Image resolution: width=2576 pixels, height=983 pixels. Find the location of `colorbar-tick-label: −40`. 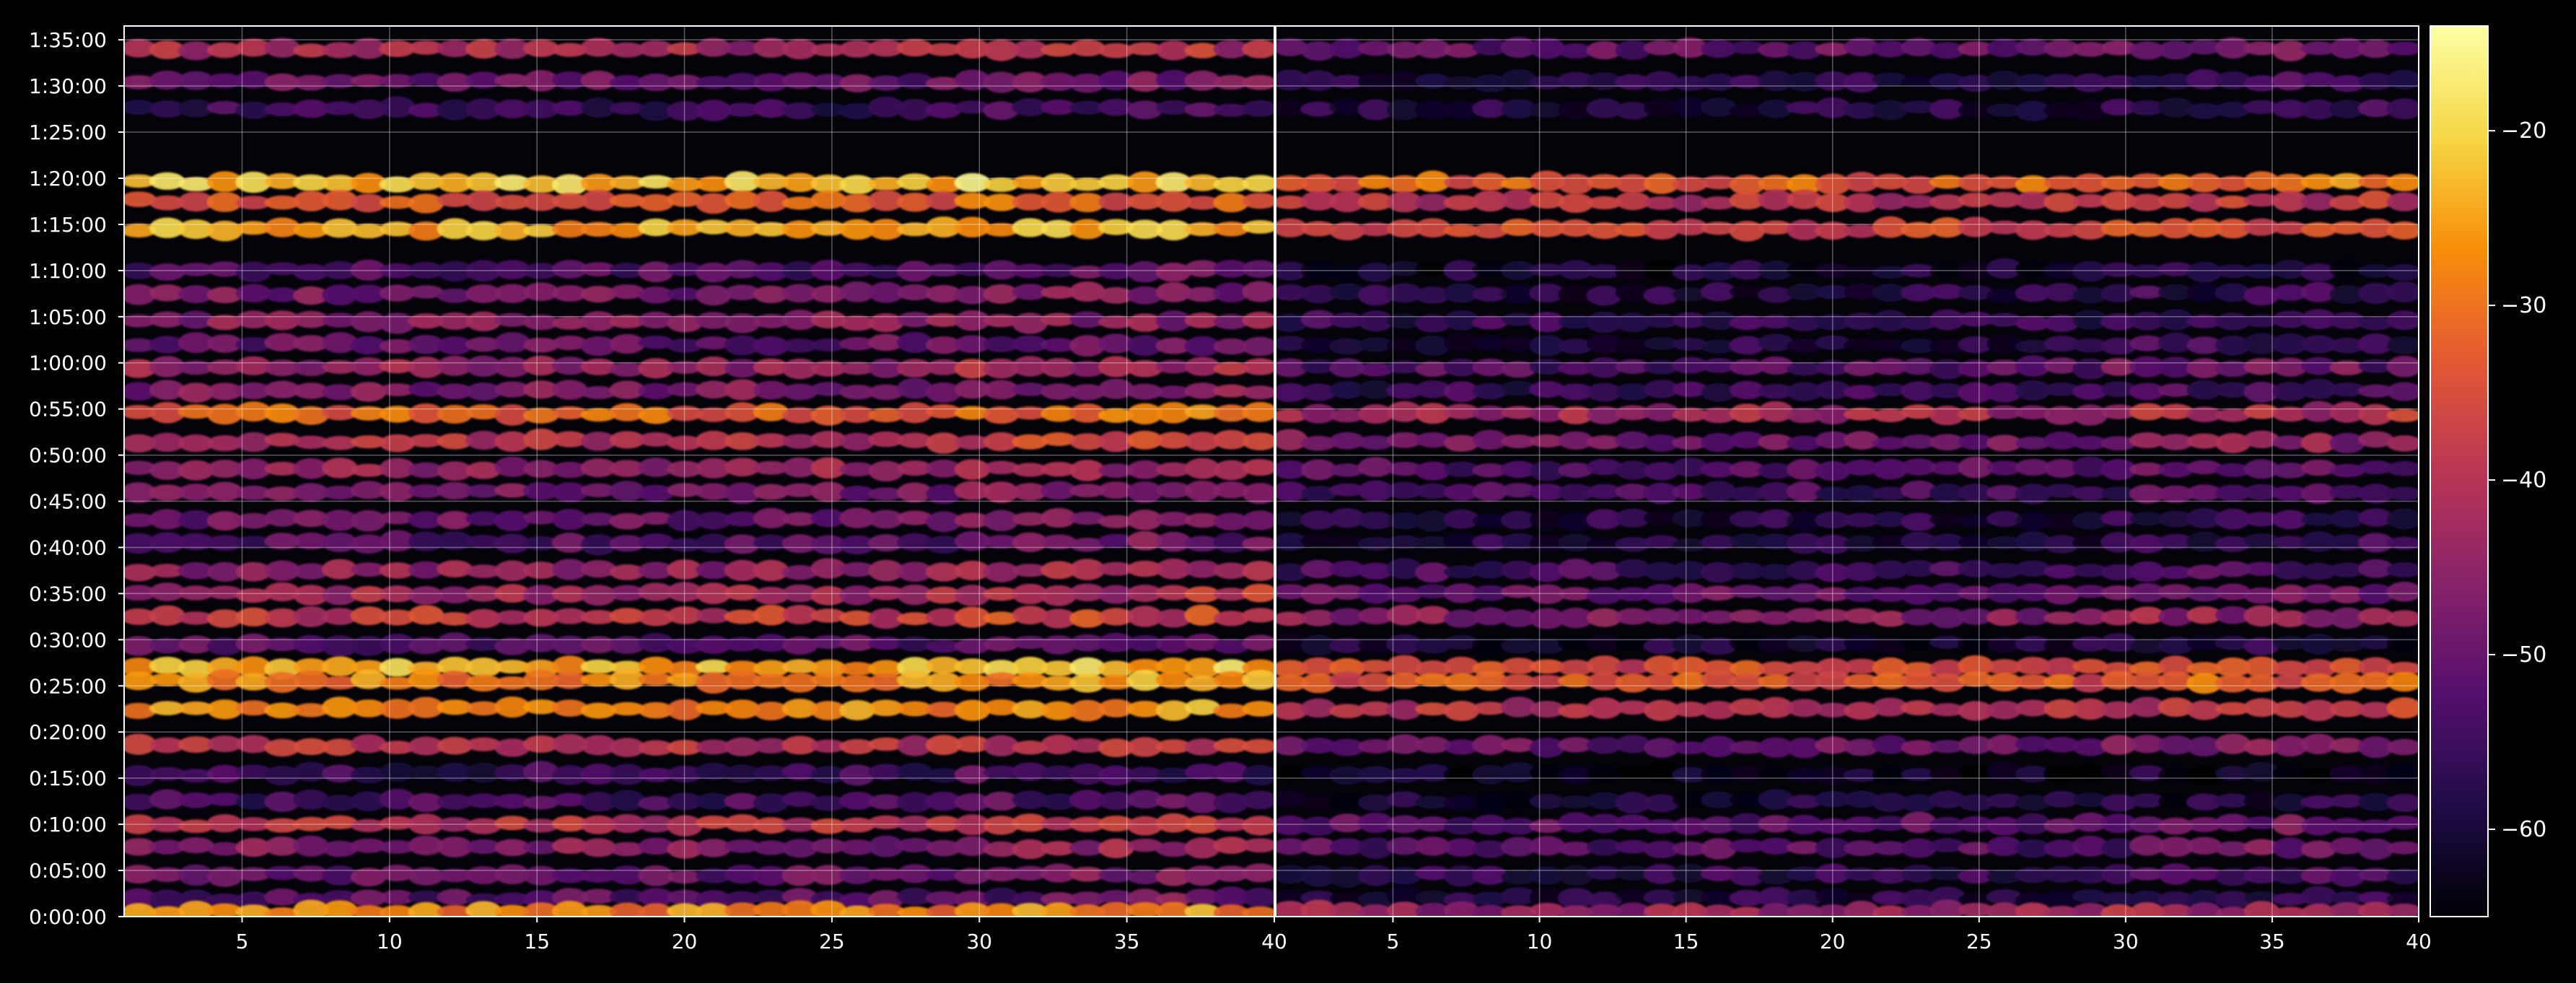

colorbar-tick-label: −40 is located at coordinates (2523, 480).